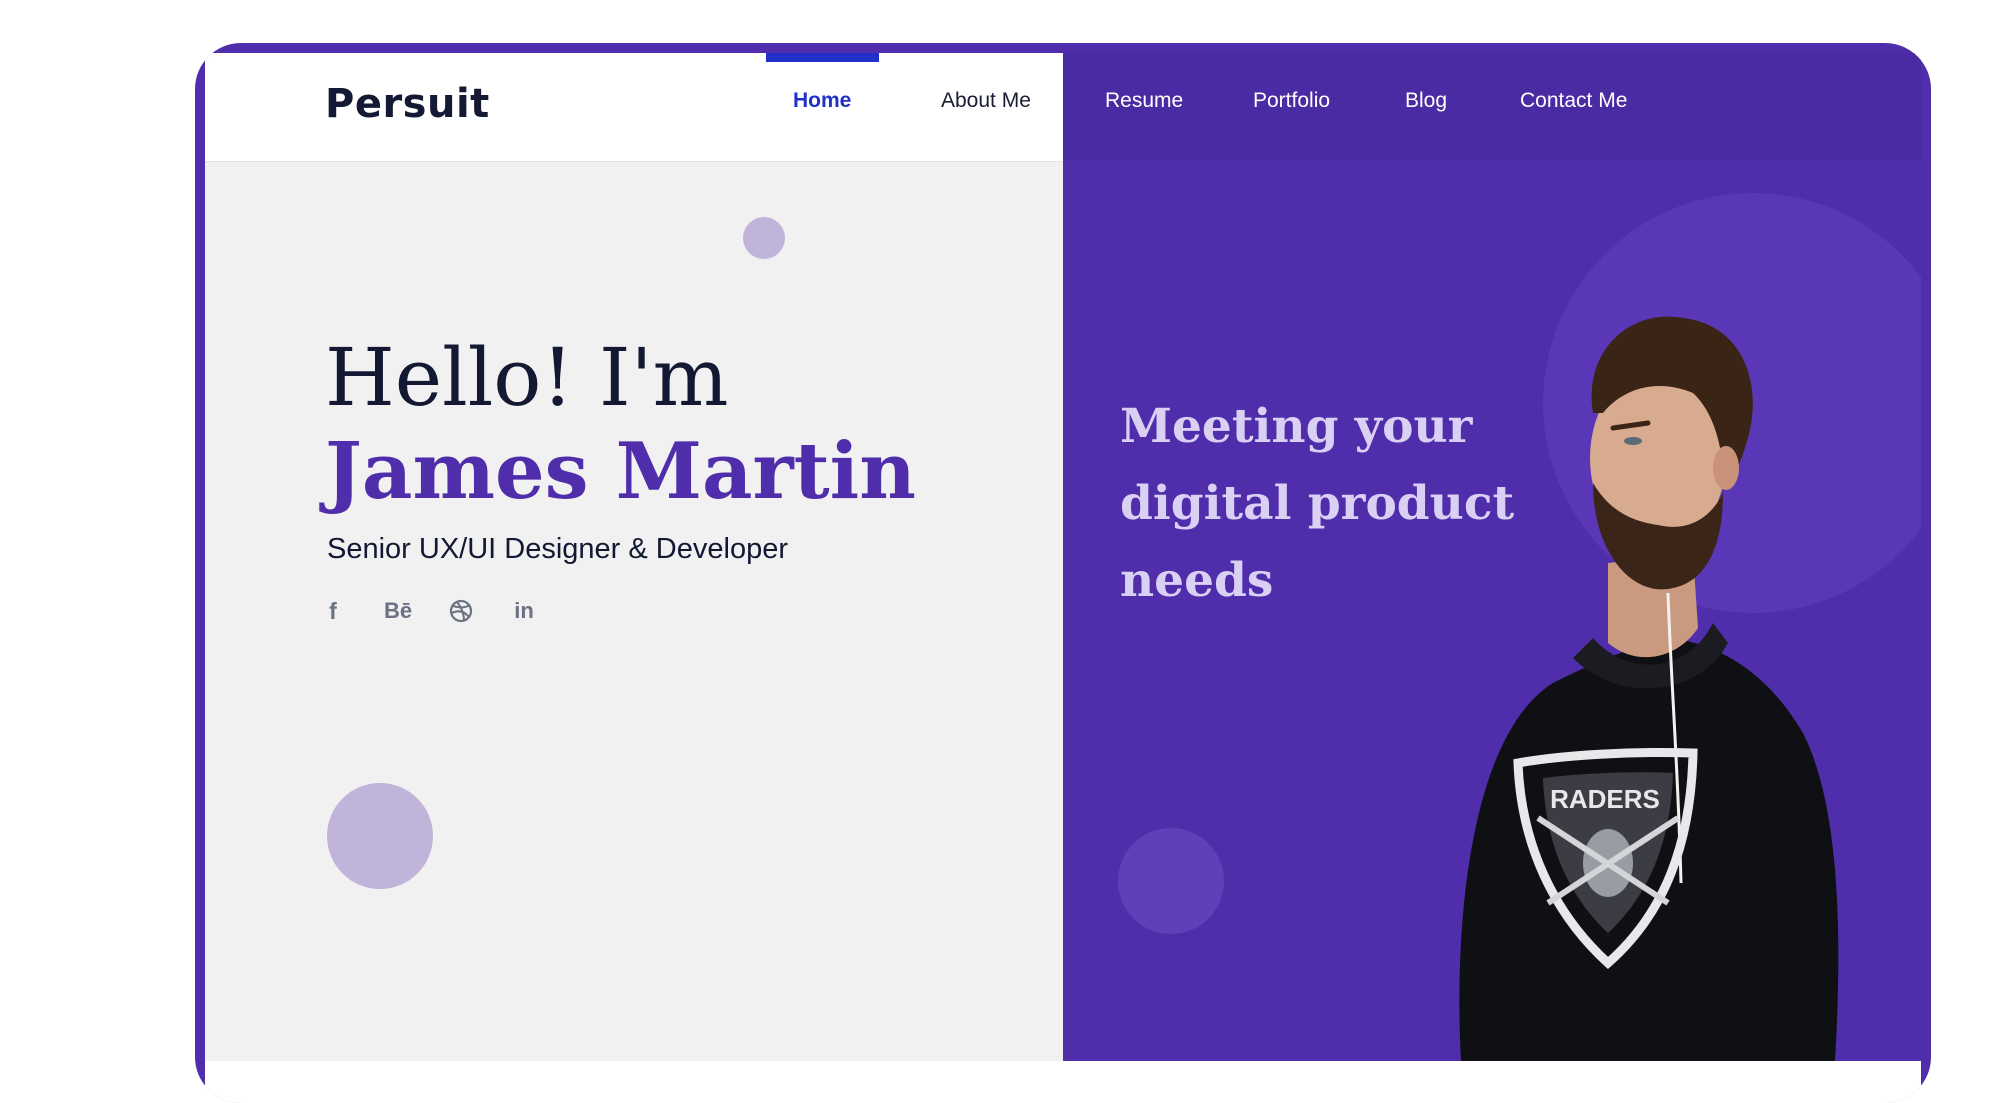 The width and height of the screenshot is (2010, 1103). Describe the element at coordinates (557, 549) in the screenshot. I see `hero-role: Senior UX/UI Designer & Developer` at that location.